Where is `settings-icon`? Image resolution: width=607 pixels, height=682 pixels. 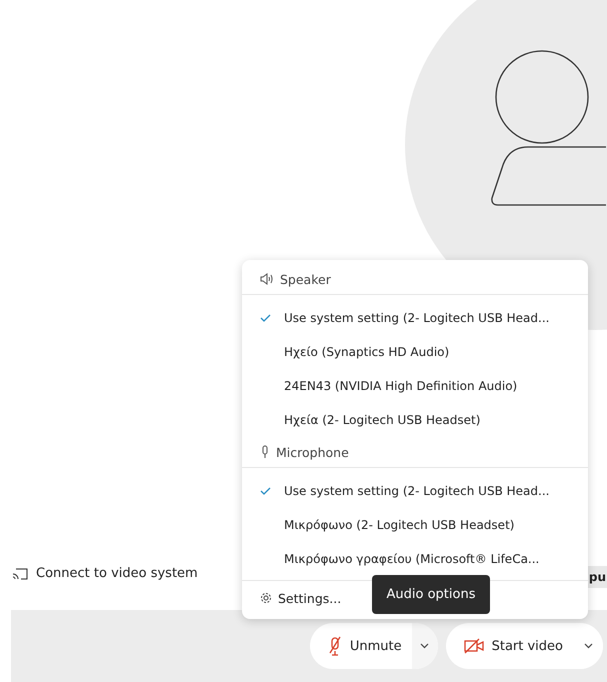 settings-icon is located at coordinates (266, 598).